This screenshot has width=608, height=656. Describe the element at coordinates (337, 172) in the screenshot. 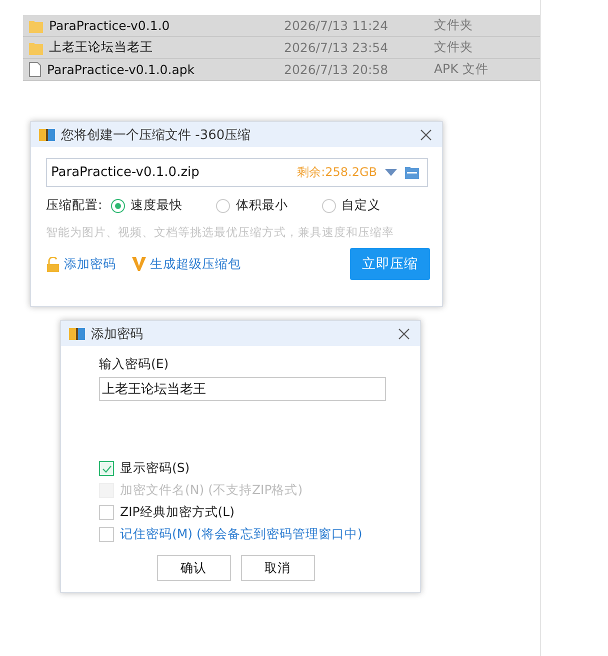

I see `free-space: 剩余:258.2GB` at that location.